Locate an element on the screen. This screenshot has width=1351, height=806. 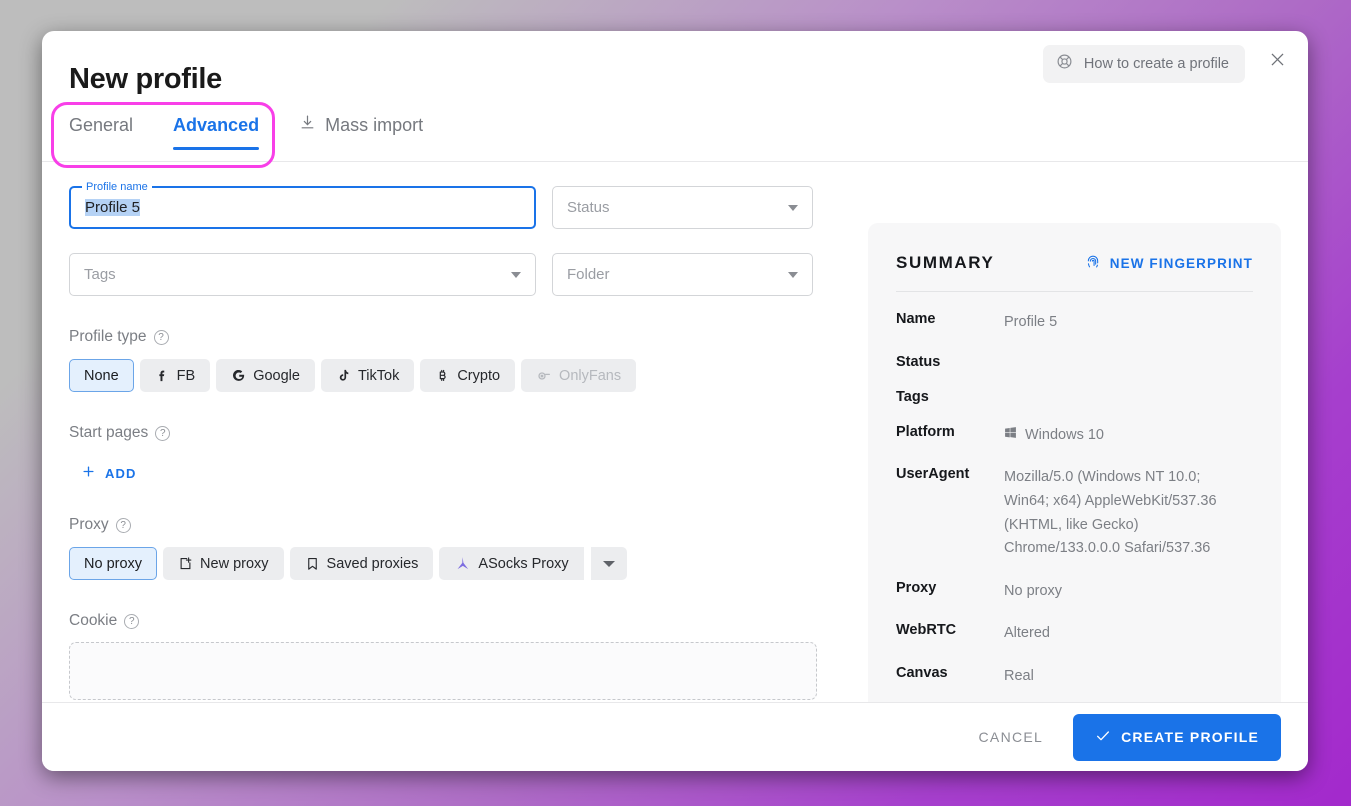
create-profile-button: CREATE PROFILE is located at coordinates (1177, 737).